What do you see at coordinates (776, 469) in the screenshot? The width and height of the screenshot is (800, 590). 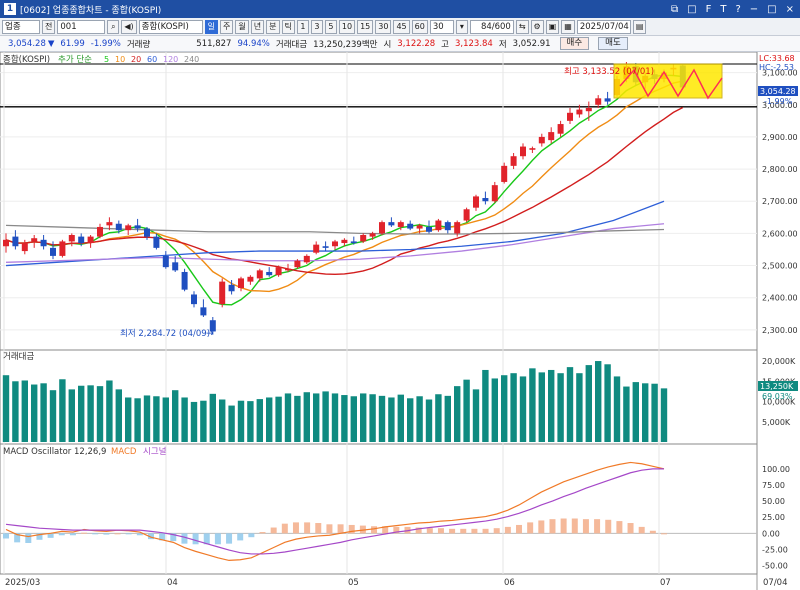 I see `macd-axis-tick: 100.00` at bounding box center [776, 469].